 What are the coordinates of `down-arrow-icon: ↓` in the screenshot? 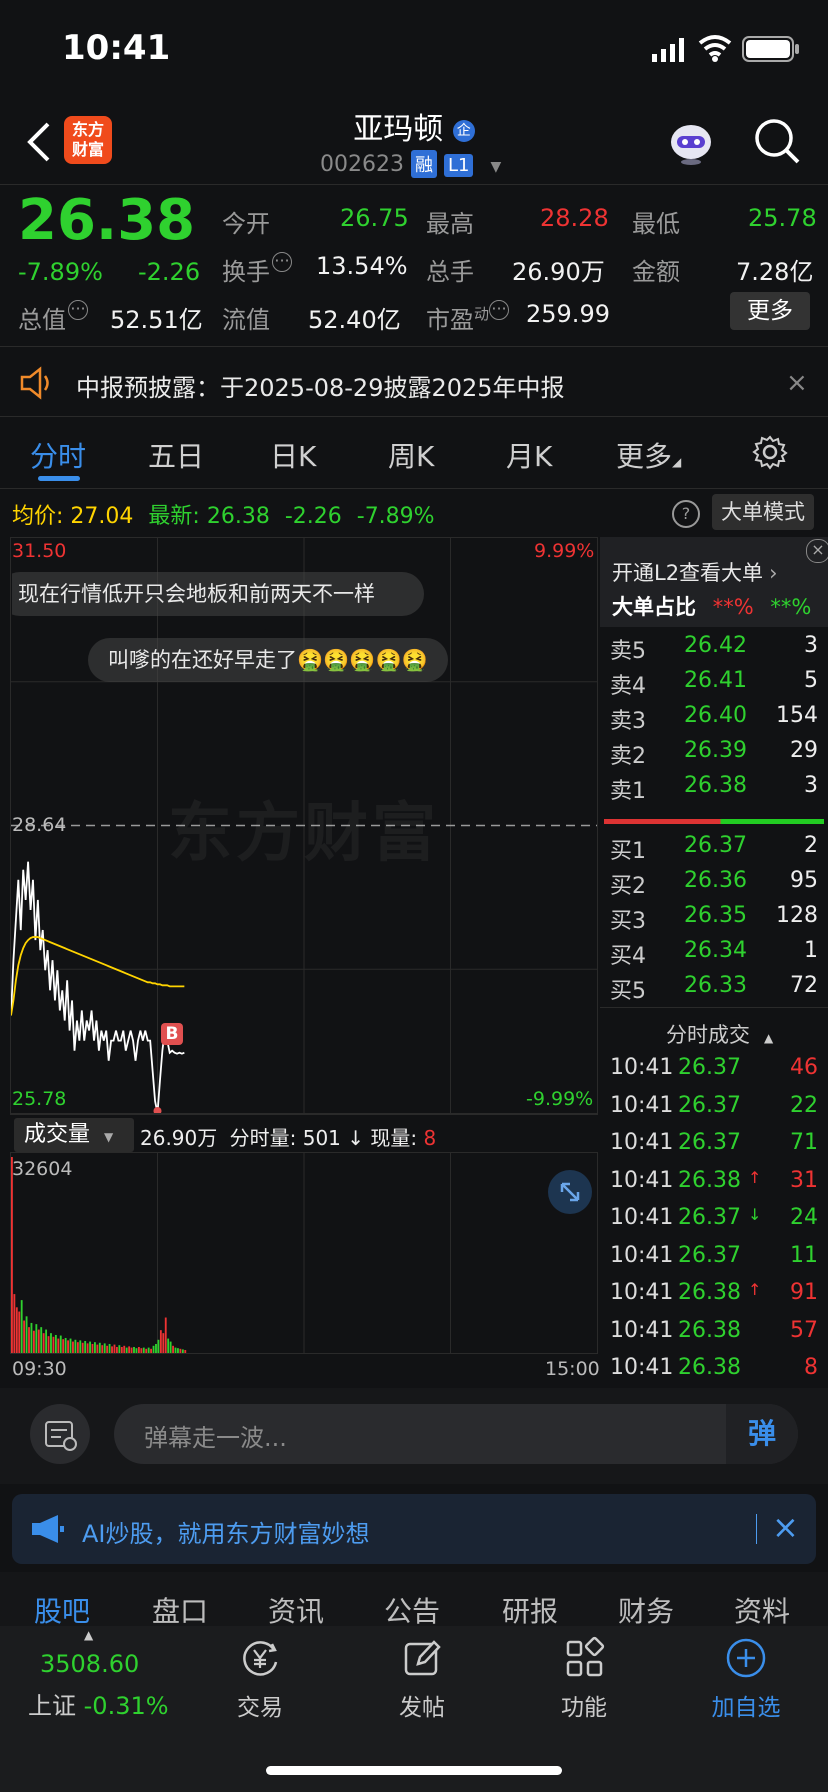 It's located at (356, 1138).